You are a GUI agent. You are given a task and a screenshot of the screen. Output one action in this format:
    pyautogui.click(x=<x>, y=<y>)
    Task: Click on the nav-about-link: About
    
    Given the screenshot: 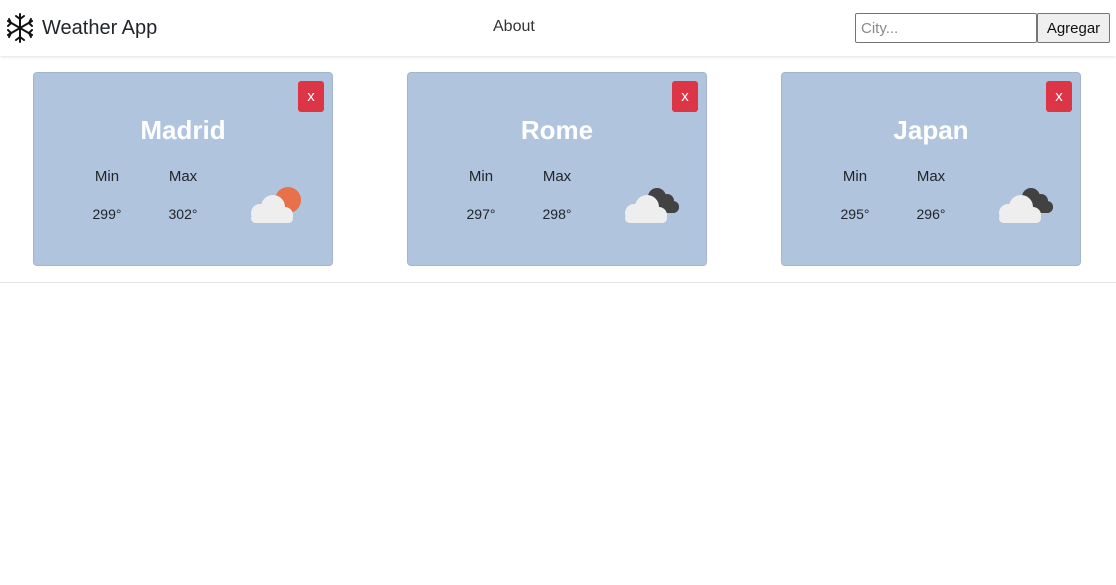 What is the action you would take?
    pyautogui.click(x=514, y=27)
    